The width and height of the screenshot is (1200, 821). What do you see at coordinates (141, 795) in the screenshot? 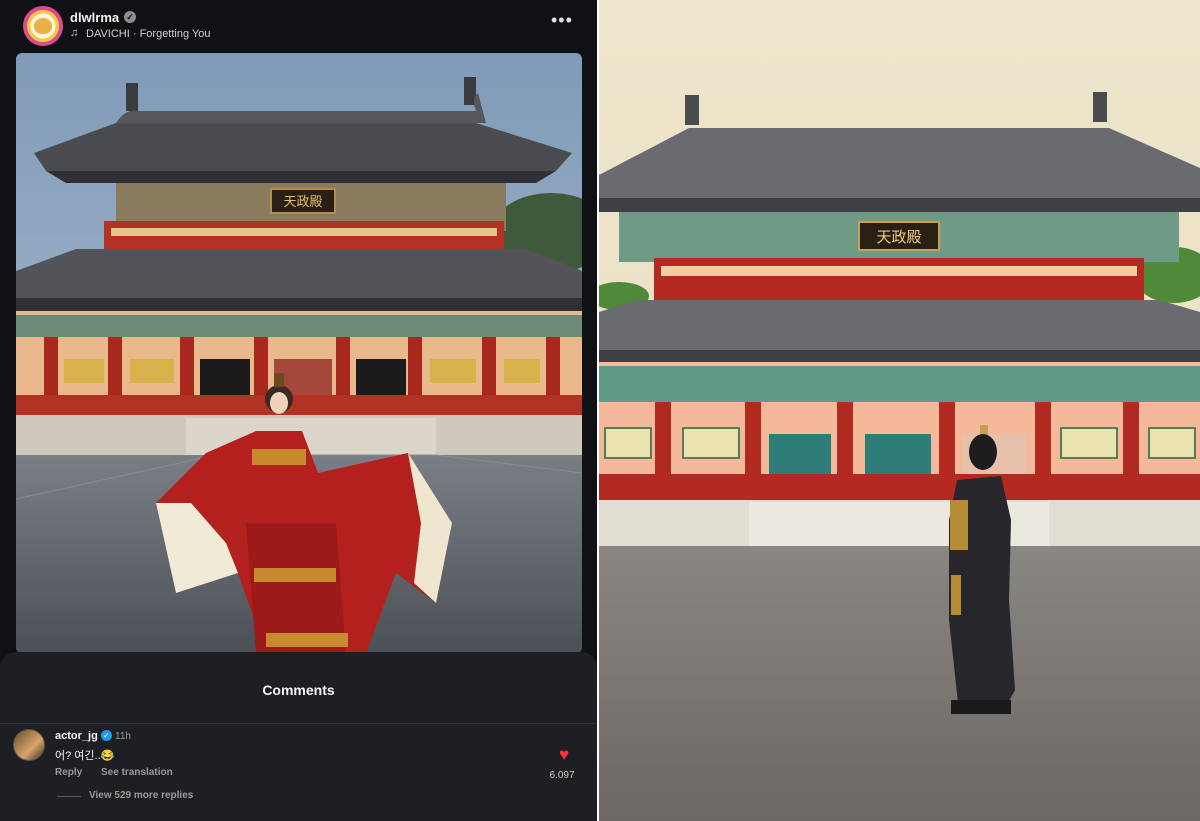
I see `view-replies-button: View 529 more replies` at bounding box center [141, 795].